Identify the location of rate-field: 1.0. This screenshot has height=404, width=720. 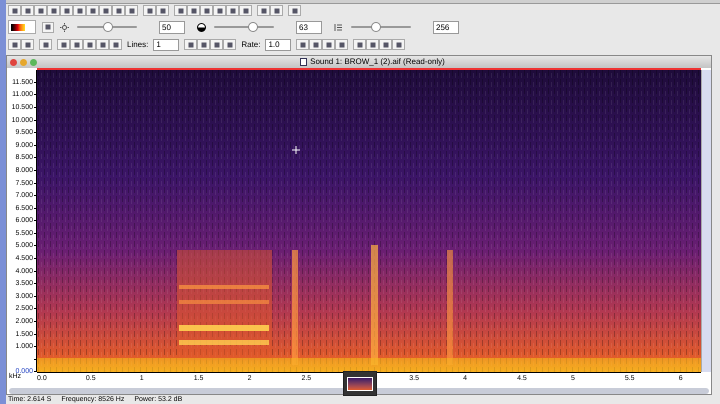
(278, 44).